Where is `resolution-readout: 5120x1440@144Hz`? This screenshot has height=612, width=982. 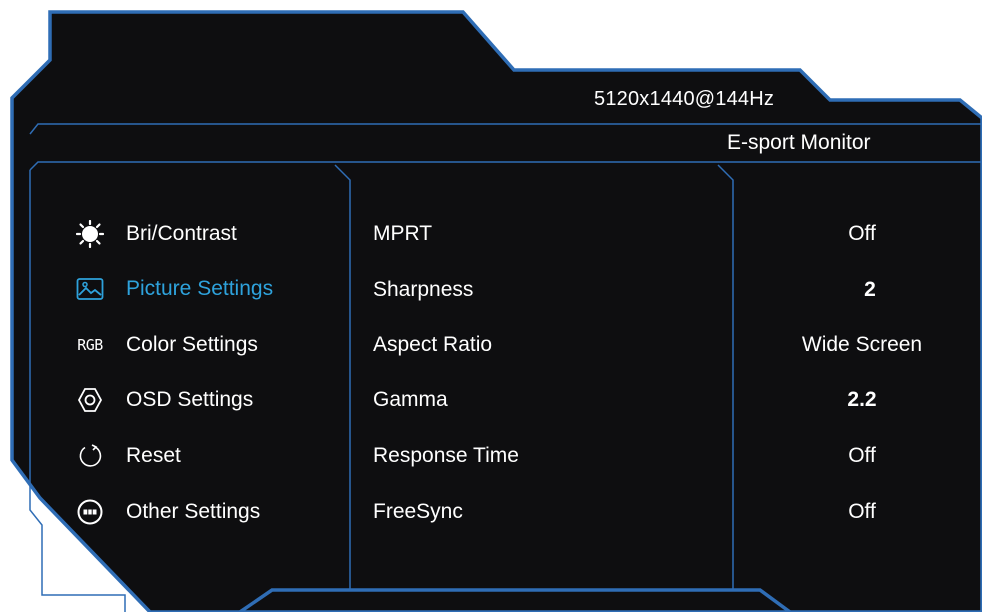 resolution-readout: 5120x1440@144Hz is located at coordinates (684, 99).